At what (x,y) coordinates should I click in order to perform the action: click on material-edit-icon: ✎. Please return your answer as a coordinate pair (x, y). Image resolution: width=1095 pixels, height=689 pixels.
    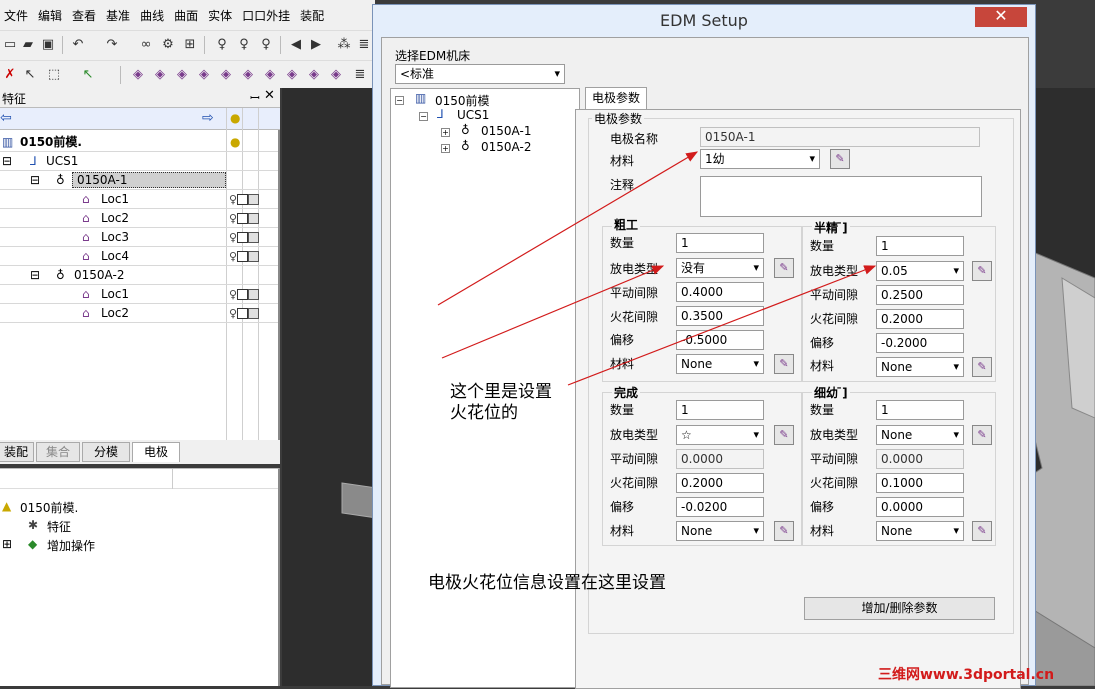
    Looking at the image, I should click on (840, 159).